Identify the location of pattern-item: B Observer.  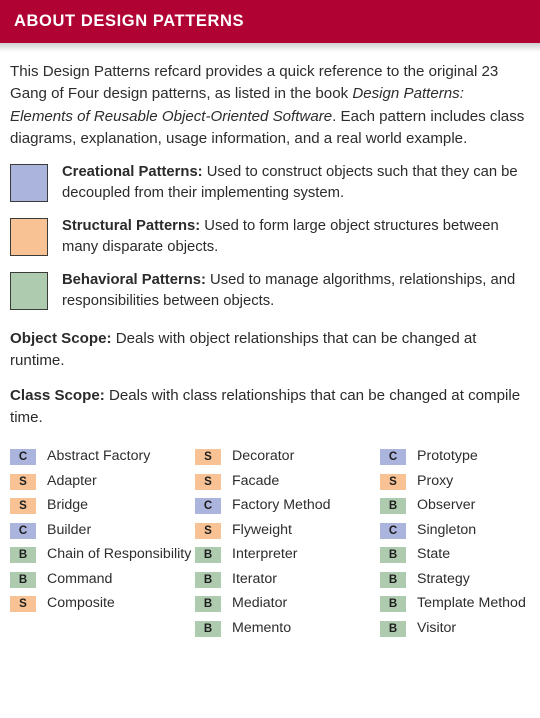
(460, 505).